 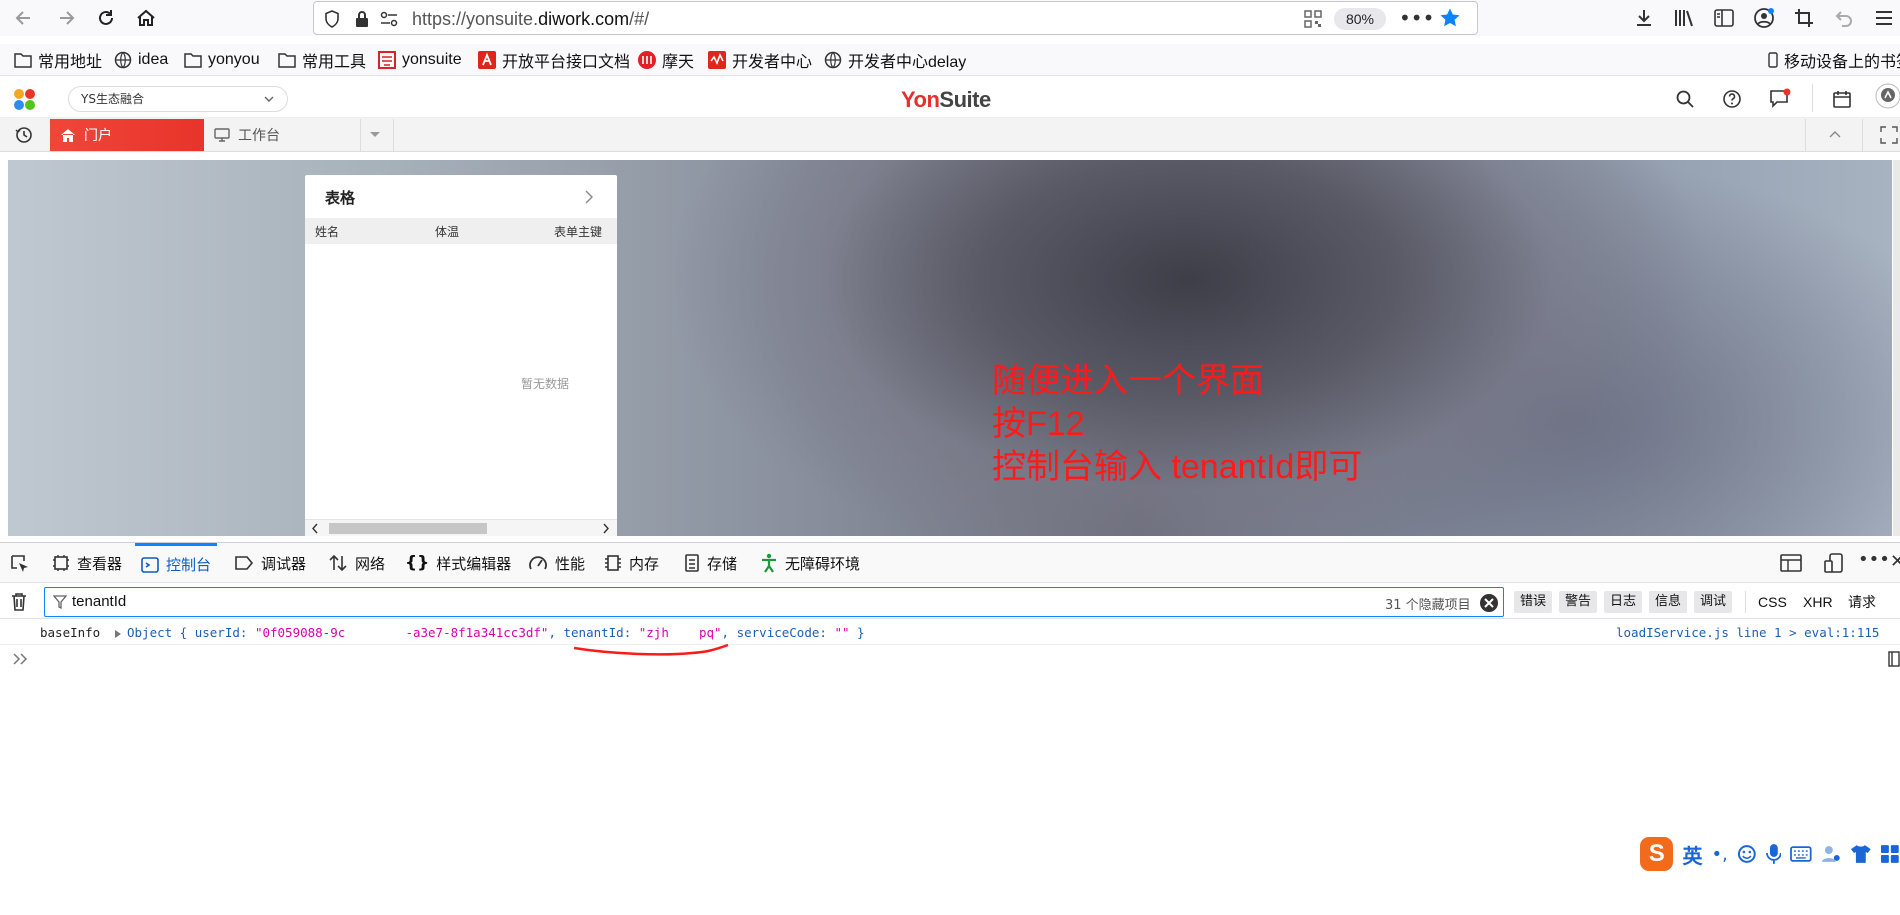 I want to click on avatar, so click(x=1887, y=97).